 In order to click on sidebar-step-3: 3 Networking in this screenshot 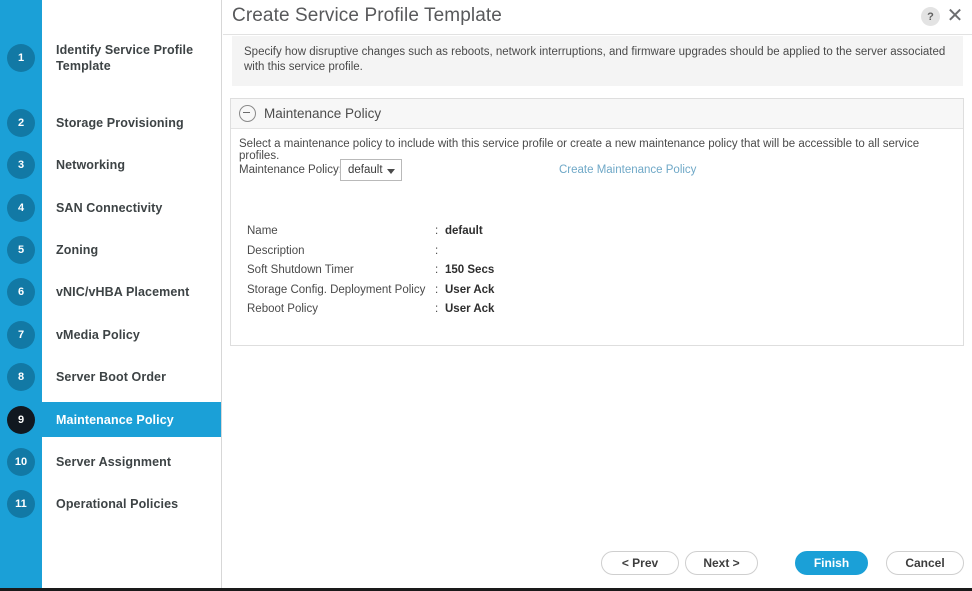, I will do `click(110, 164)`.